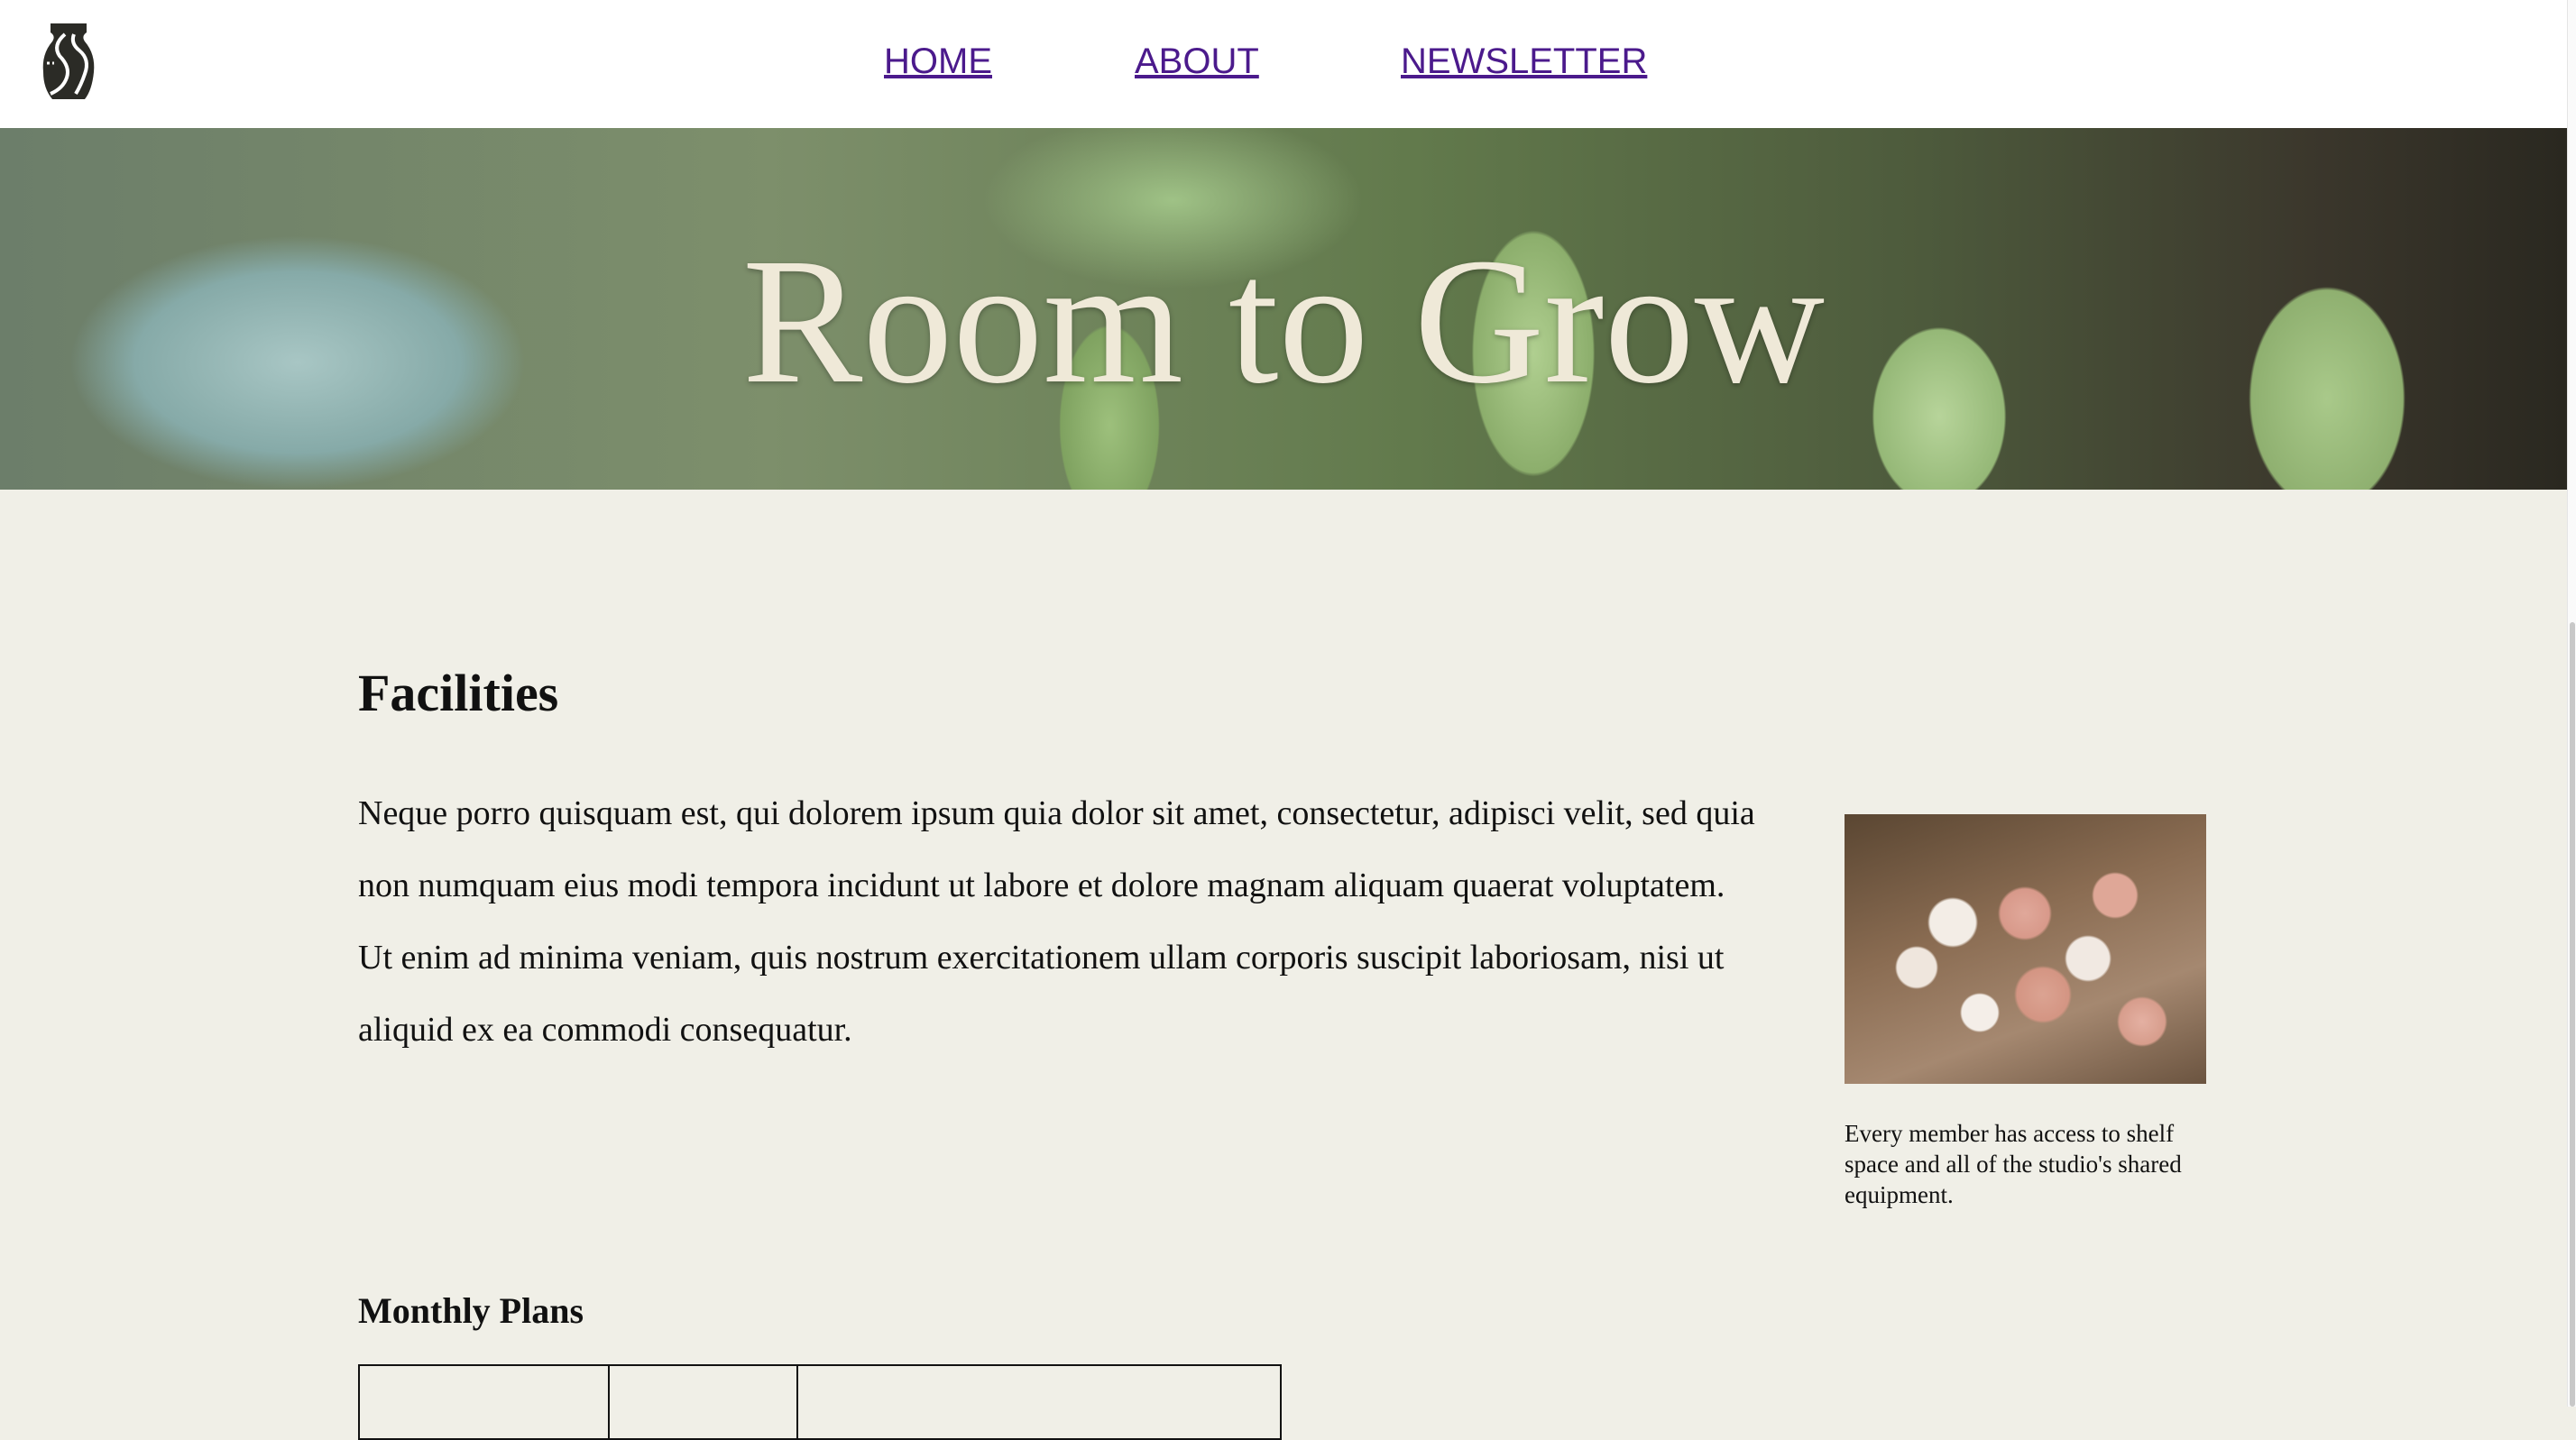  Describe the element at coordinates (2026, 949) in the screenshot. I see `pottery-studio-photo` at that location.